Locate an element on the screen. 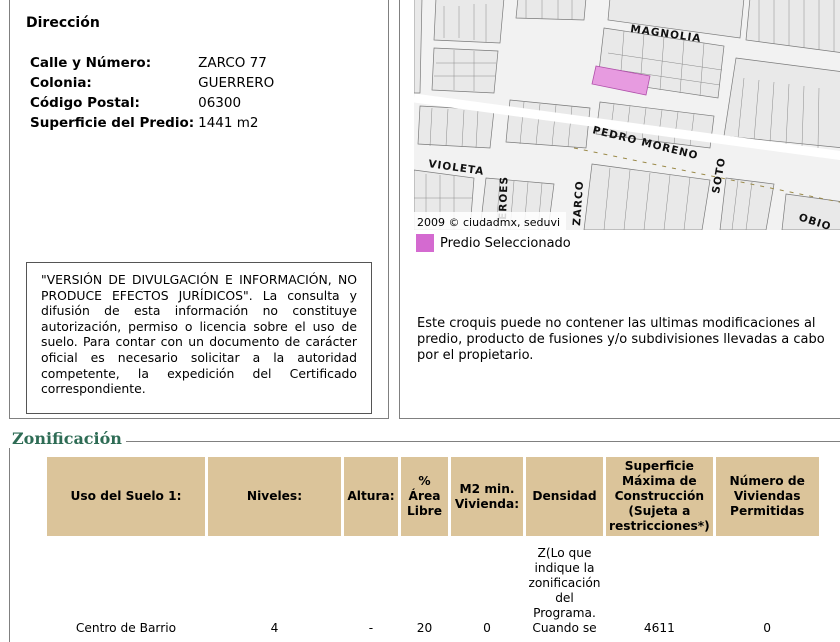  cell-uso-suelo: Centro de Barrio is located at coordinates (126, 628).